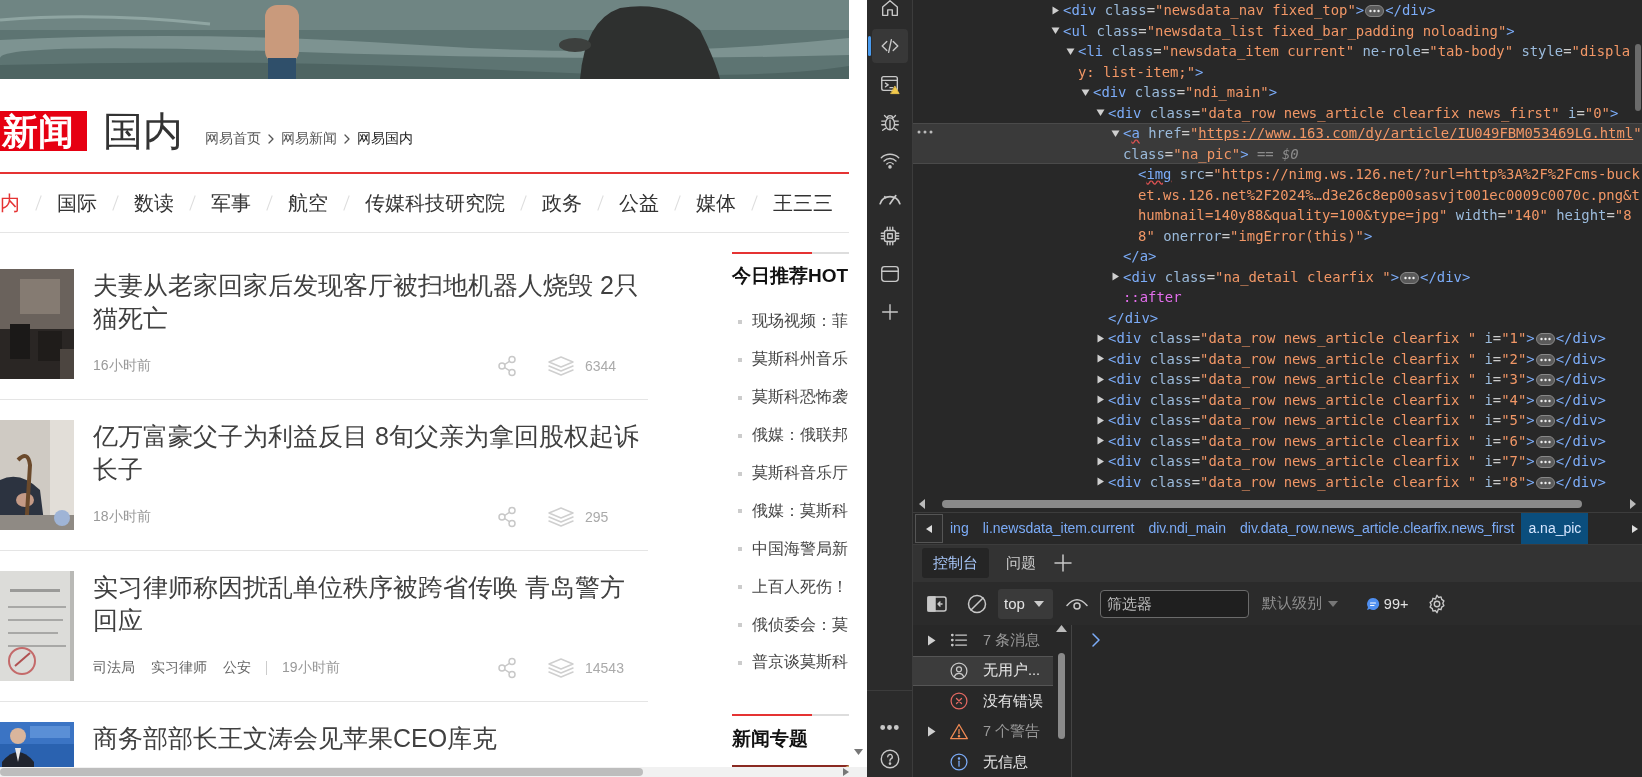 Image resolution: width=1642 pixels, height=777 pixels. I want to click on element-tag: <div class="ndi_main">, so click(1367, 92).